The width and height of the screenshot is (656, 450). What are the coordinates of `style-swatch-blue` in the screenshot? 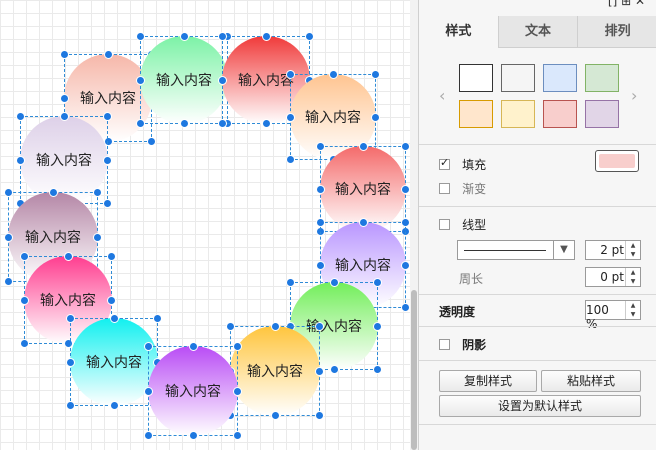 It's located at (560, 78).